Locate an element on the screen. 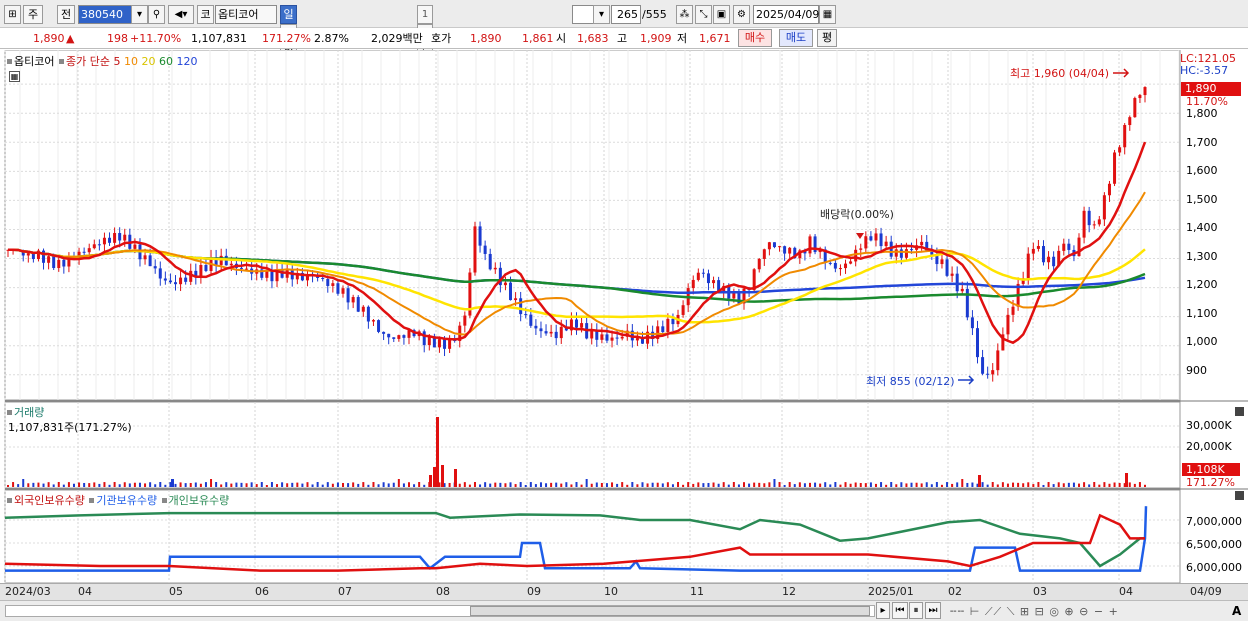 Image resolution: width=1248 pixels, height=621 pixels. last-icon: ⏭ is located at coordinates (933, 610).